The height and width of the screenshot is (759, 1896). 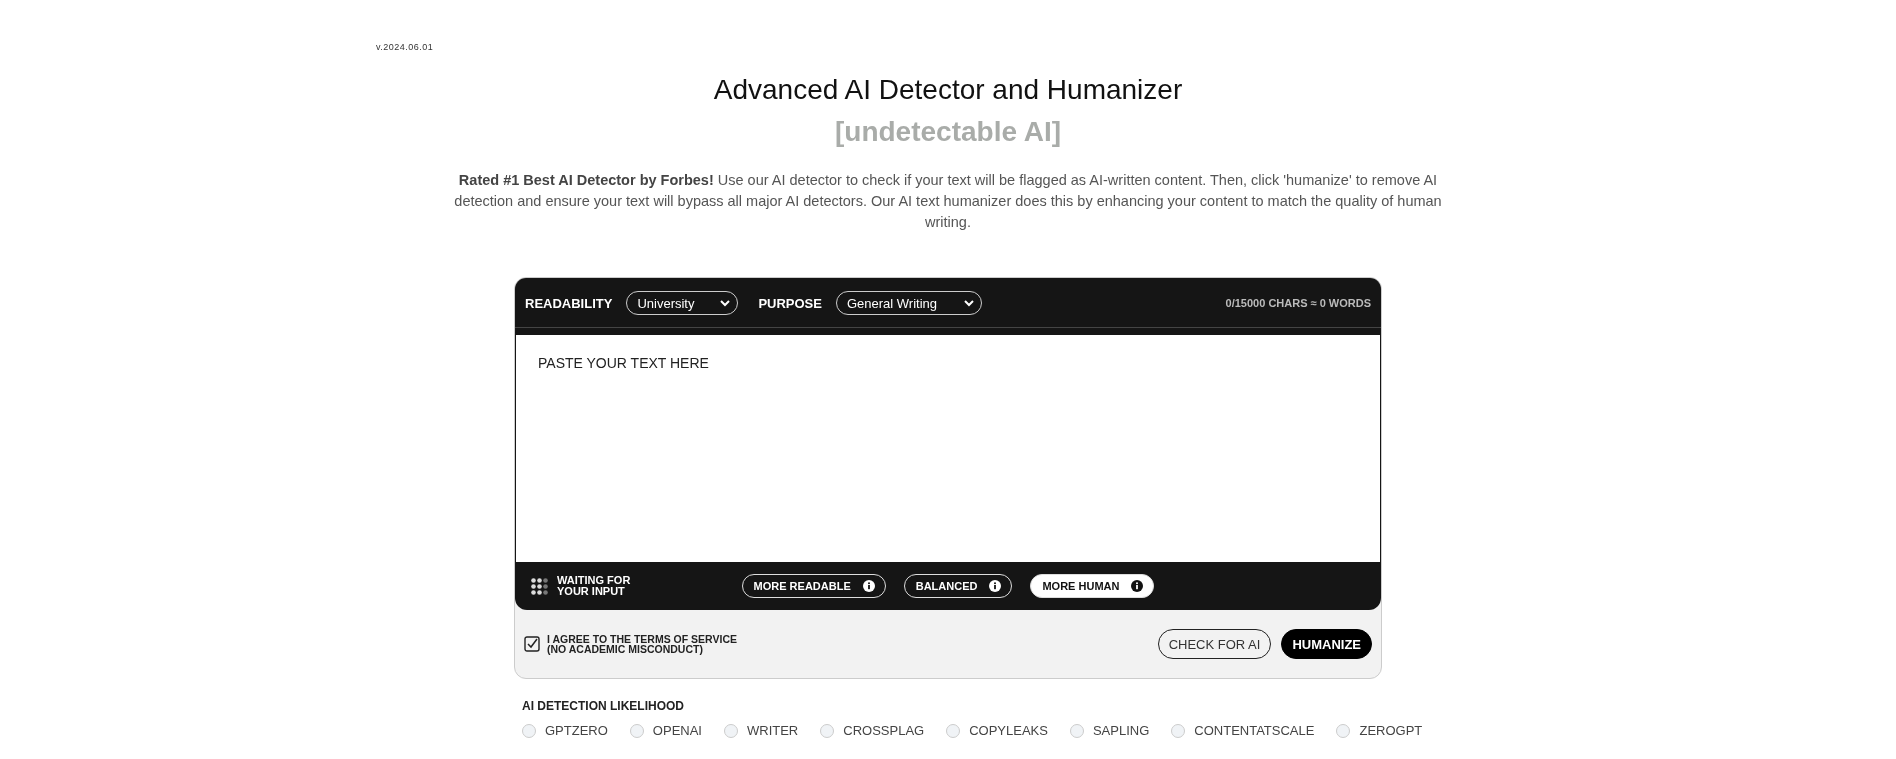 I want to click on terms-label: I AGREE TO THE TERMS OF SERVICE, so click(x=642, y=639).